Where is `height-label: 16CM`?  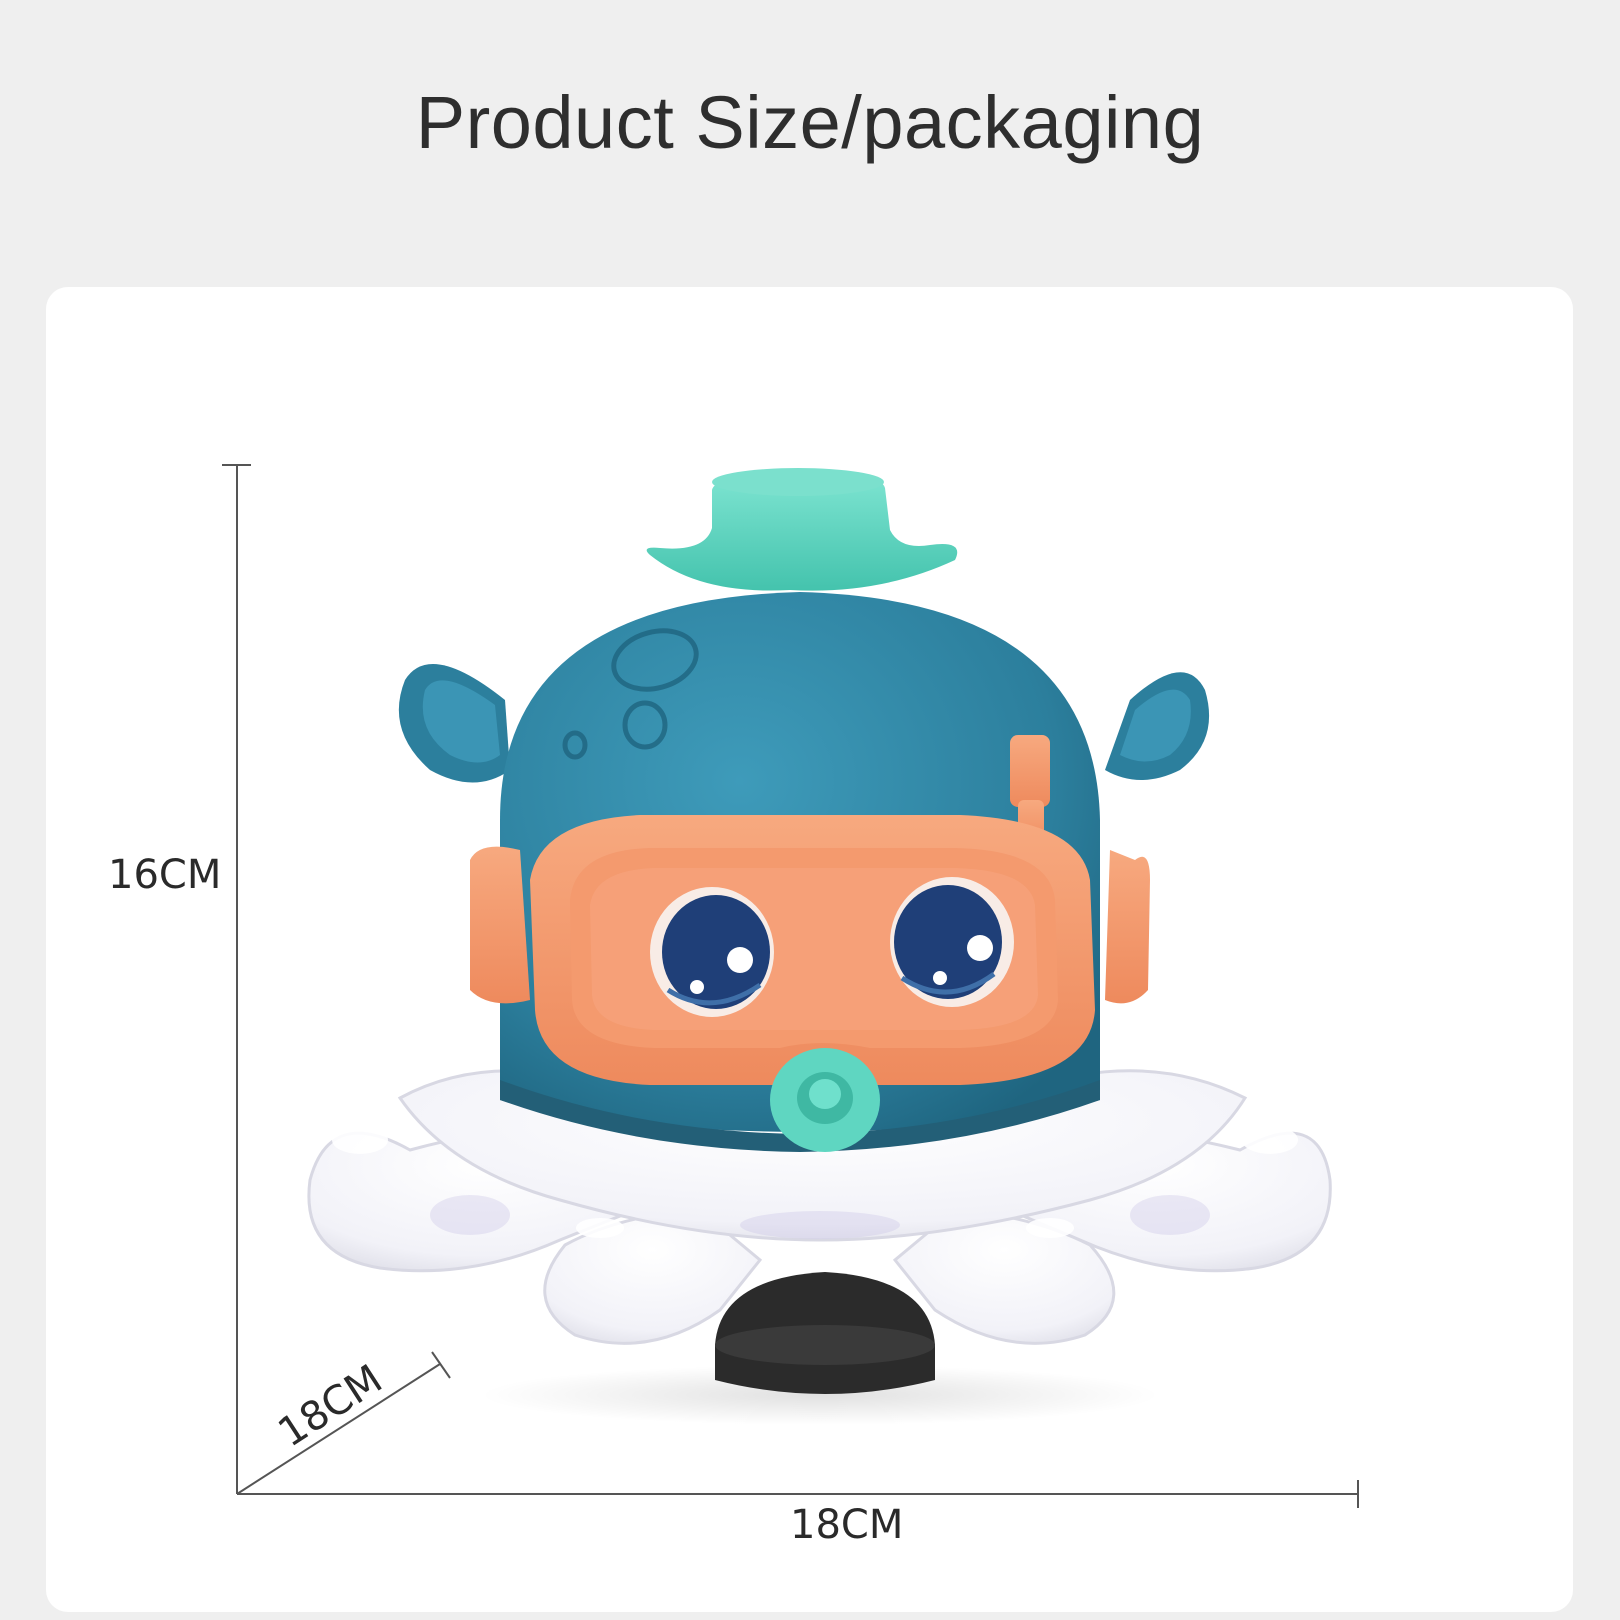
height-label: 16CM is located at coordinates (164, 875).